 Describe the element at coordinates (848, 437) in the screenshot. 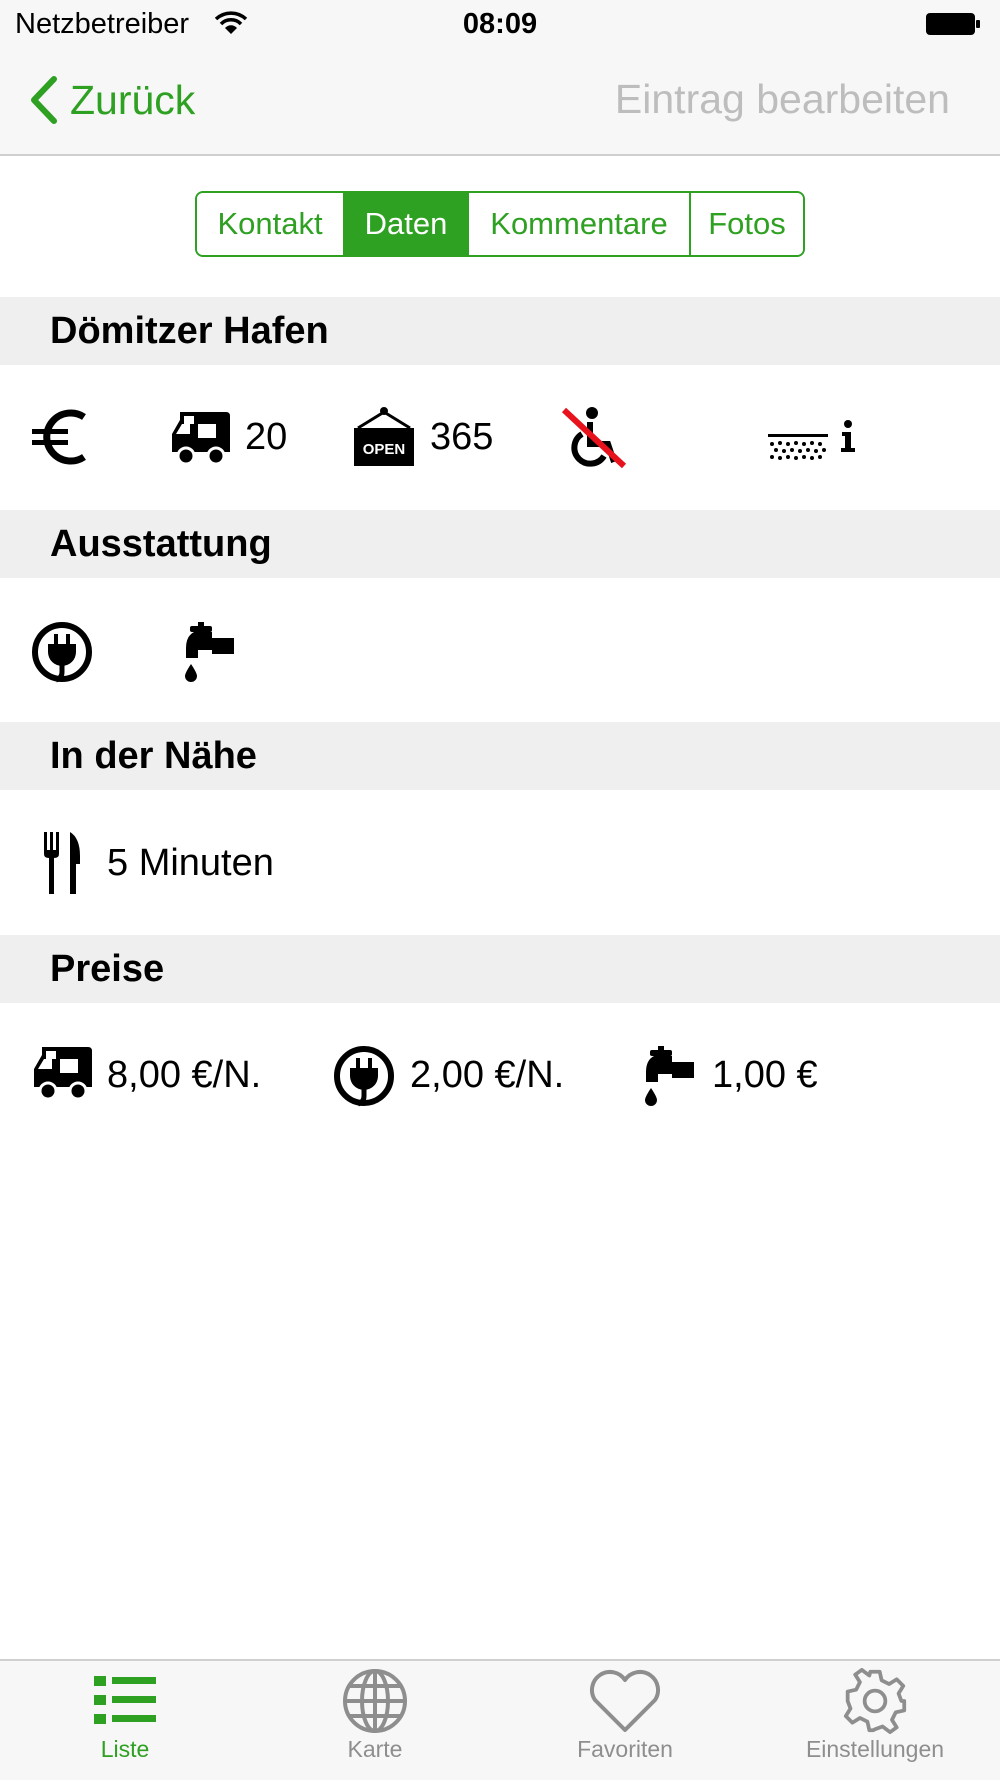

I see `info-icon` at that location.